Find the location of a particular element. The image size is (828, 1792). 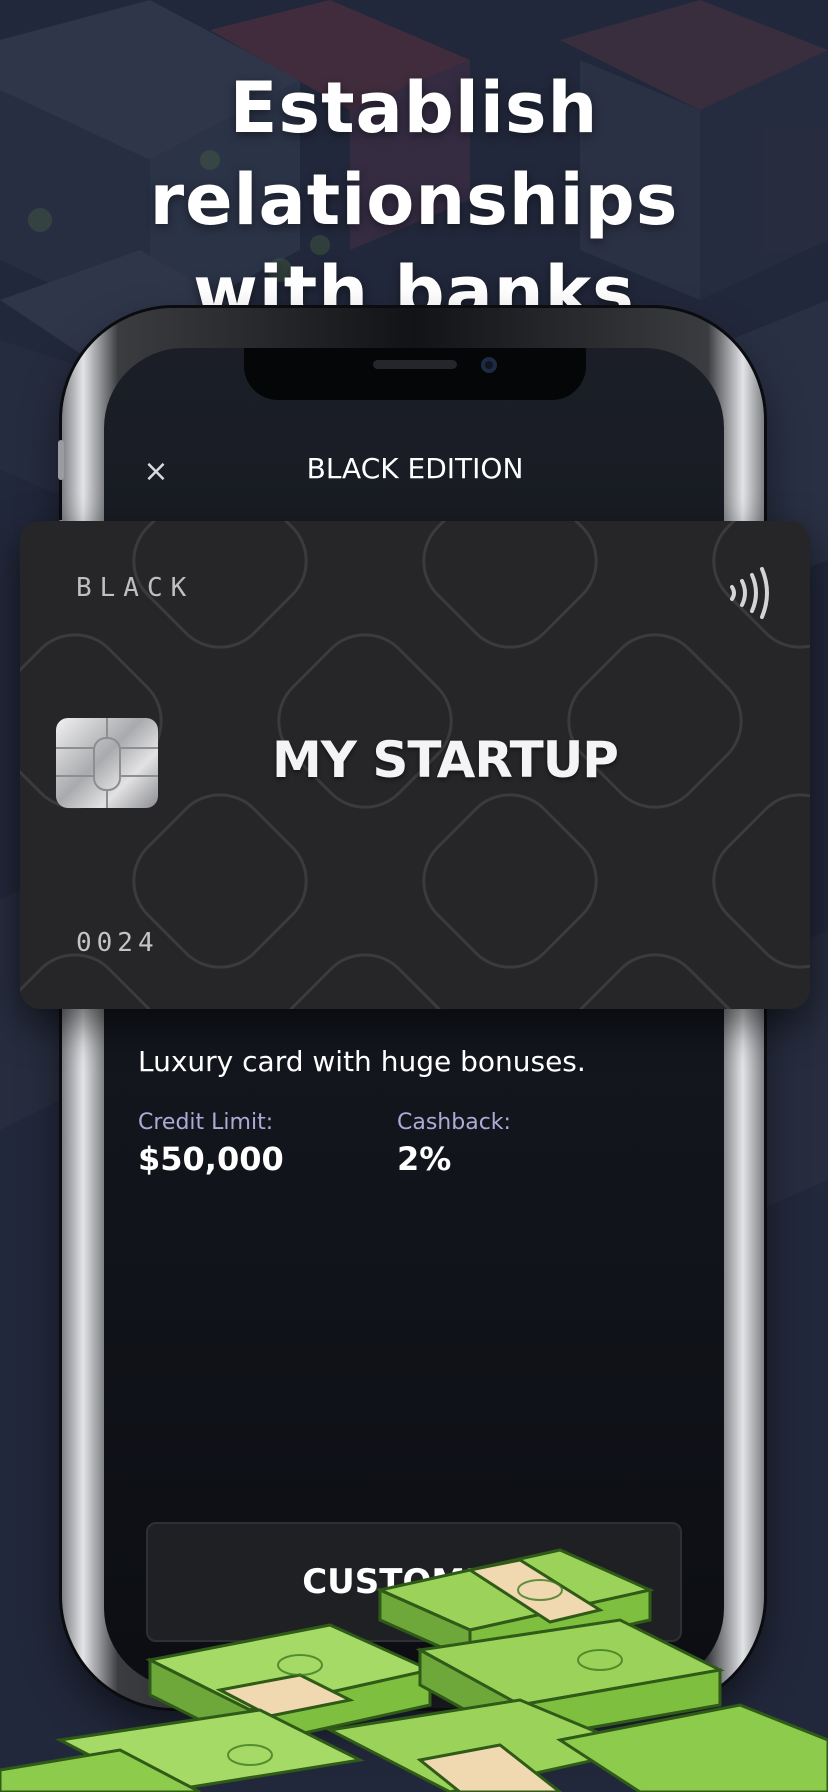

chip-contacts is located at coordinates (107, 763).